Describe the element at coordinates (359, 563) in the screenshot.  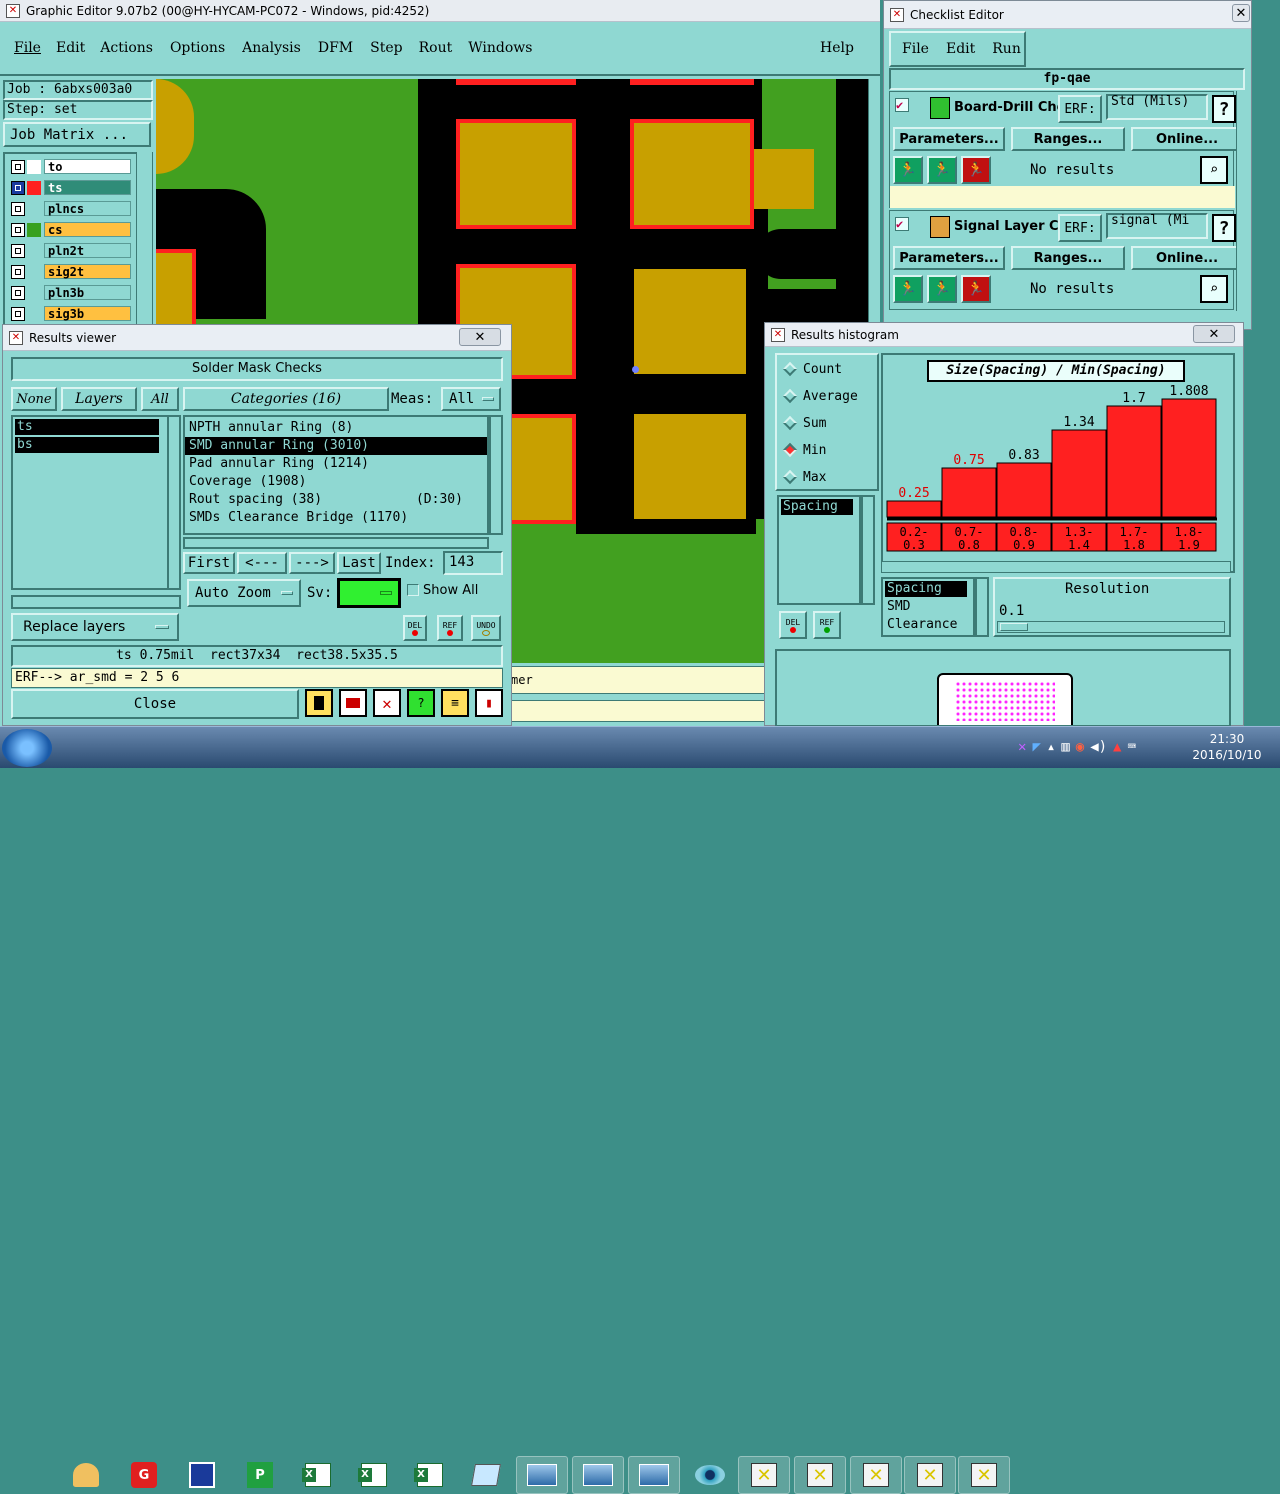
I see `last-button: Last` at that location.